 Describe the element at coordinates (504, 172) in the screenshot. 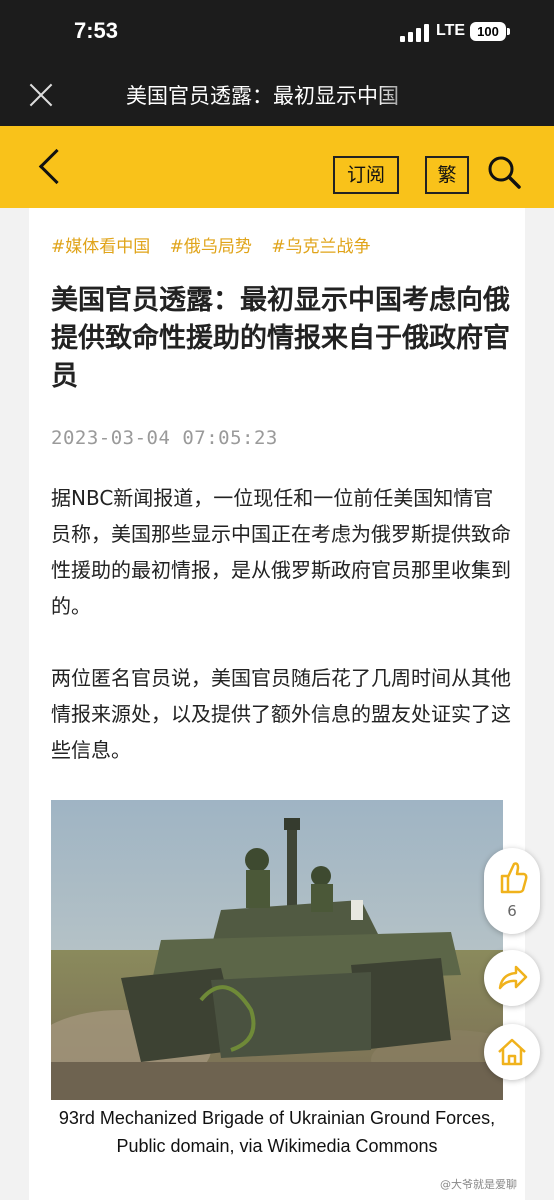

I see `search-icon` at that location.